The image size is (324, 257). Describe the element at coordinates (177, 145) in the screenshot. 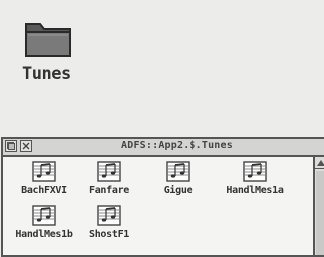

I see `window-title: ADFS::App2.$.Tunes` at that location.